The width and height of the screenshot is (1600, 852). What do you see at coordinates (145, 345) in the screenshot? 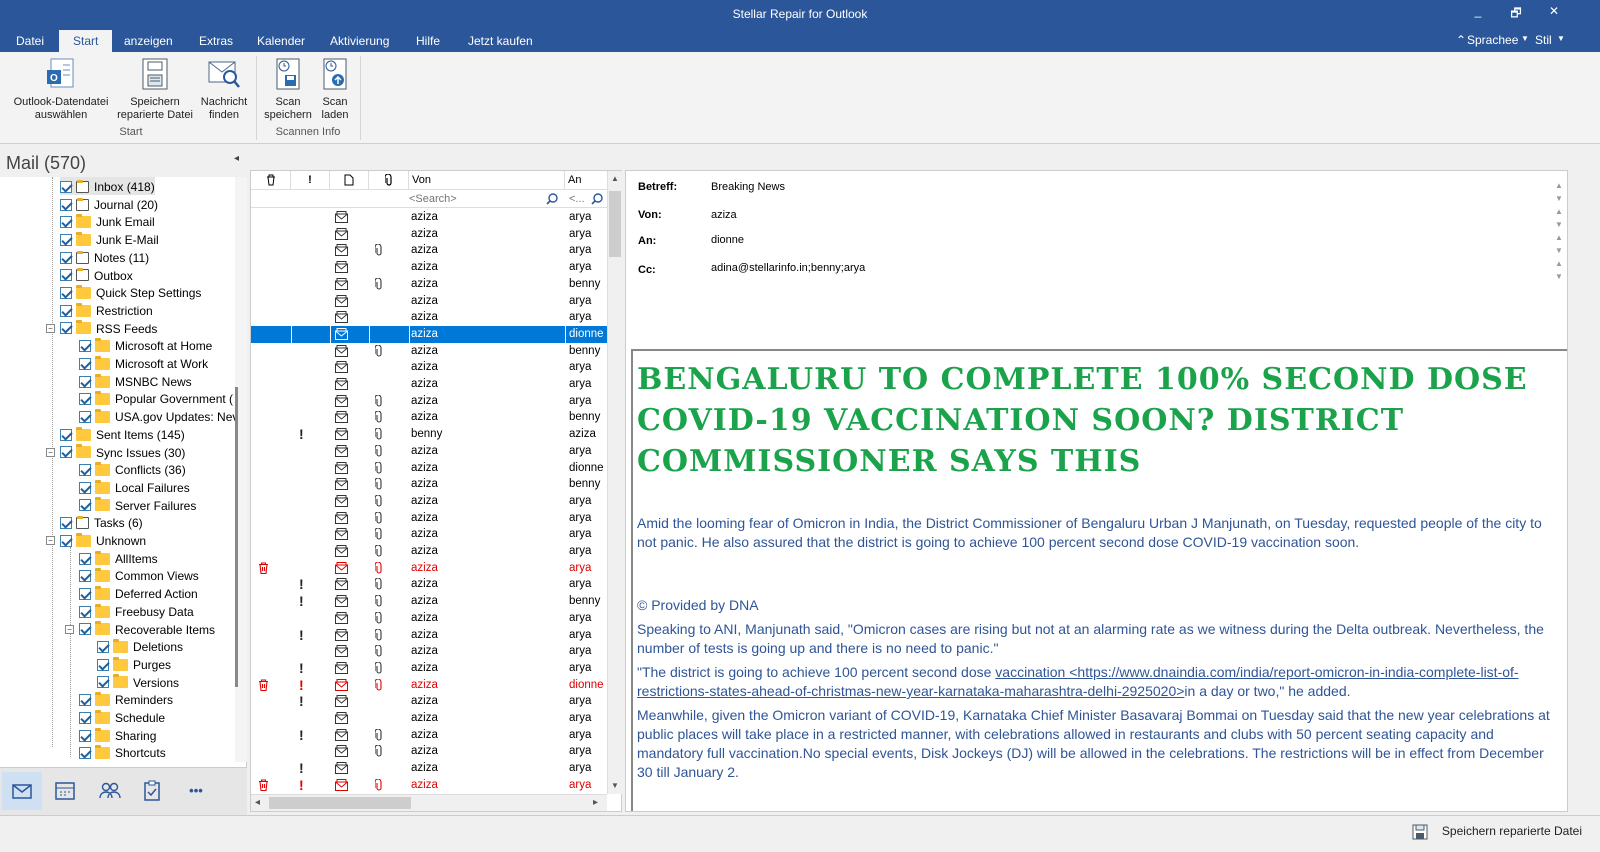
I see `tree-node: Microsoft at Home` at bounding box center [145, 345].